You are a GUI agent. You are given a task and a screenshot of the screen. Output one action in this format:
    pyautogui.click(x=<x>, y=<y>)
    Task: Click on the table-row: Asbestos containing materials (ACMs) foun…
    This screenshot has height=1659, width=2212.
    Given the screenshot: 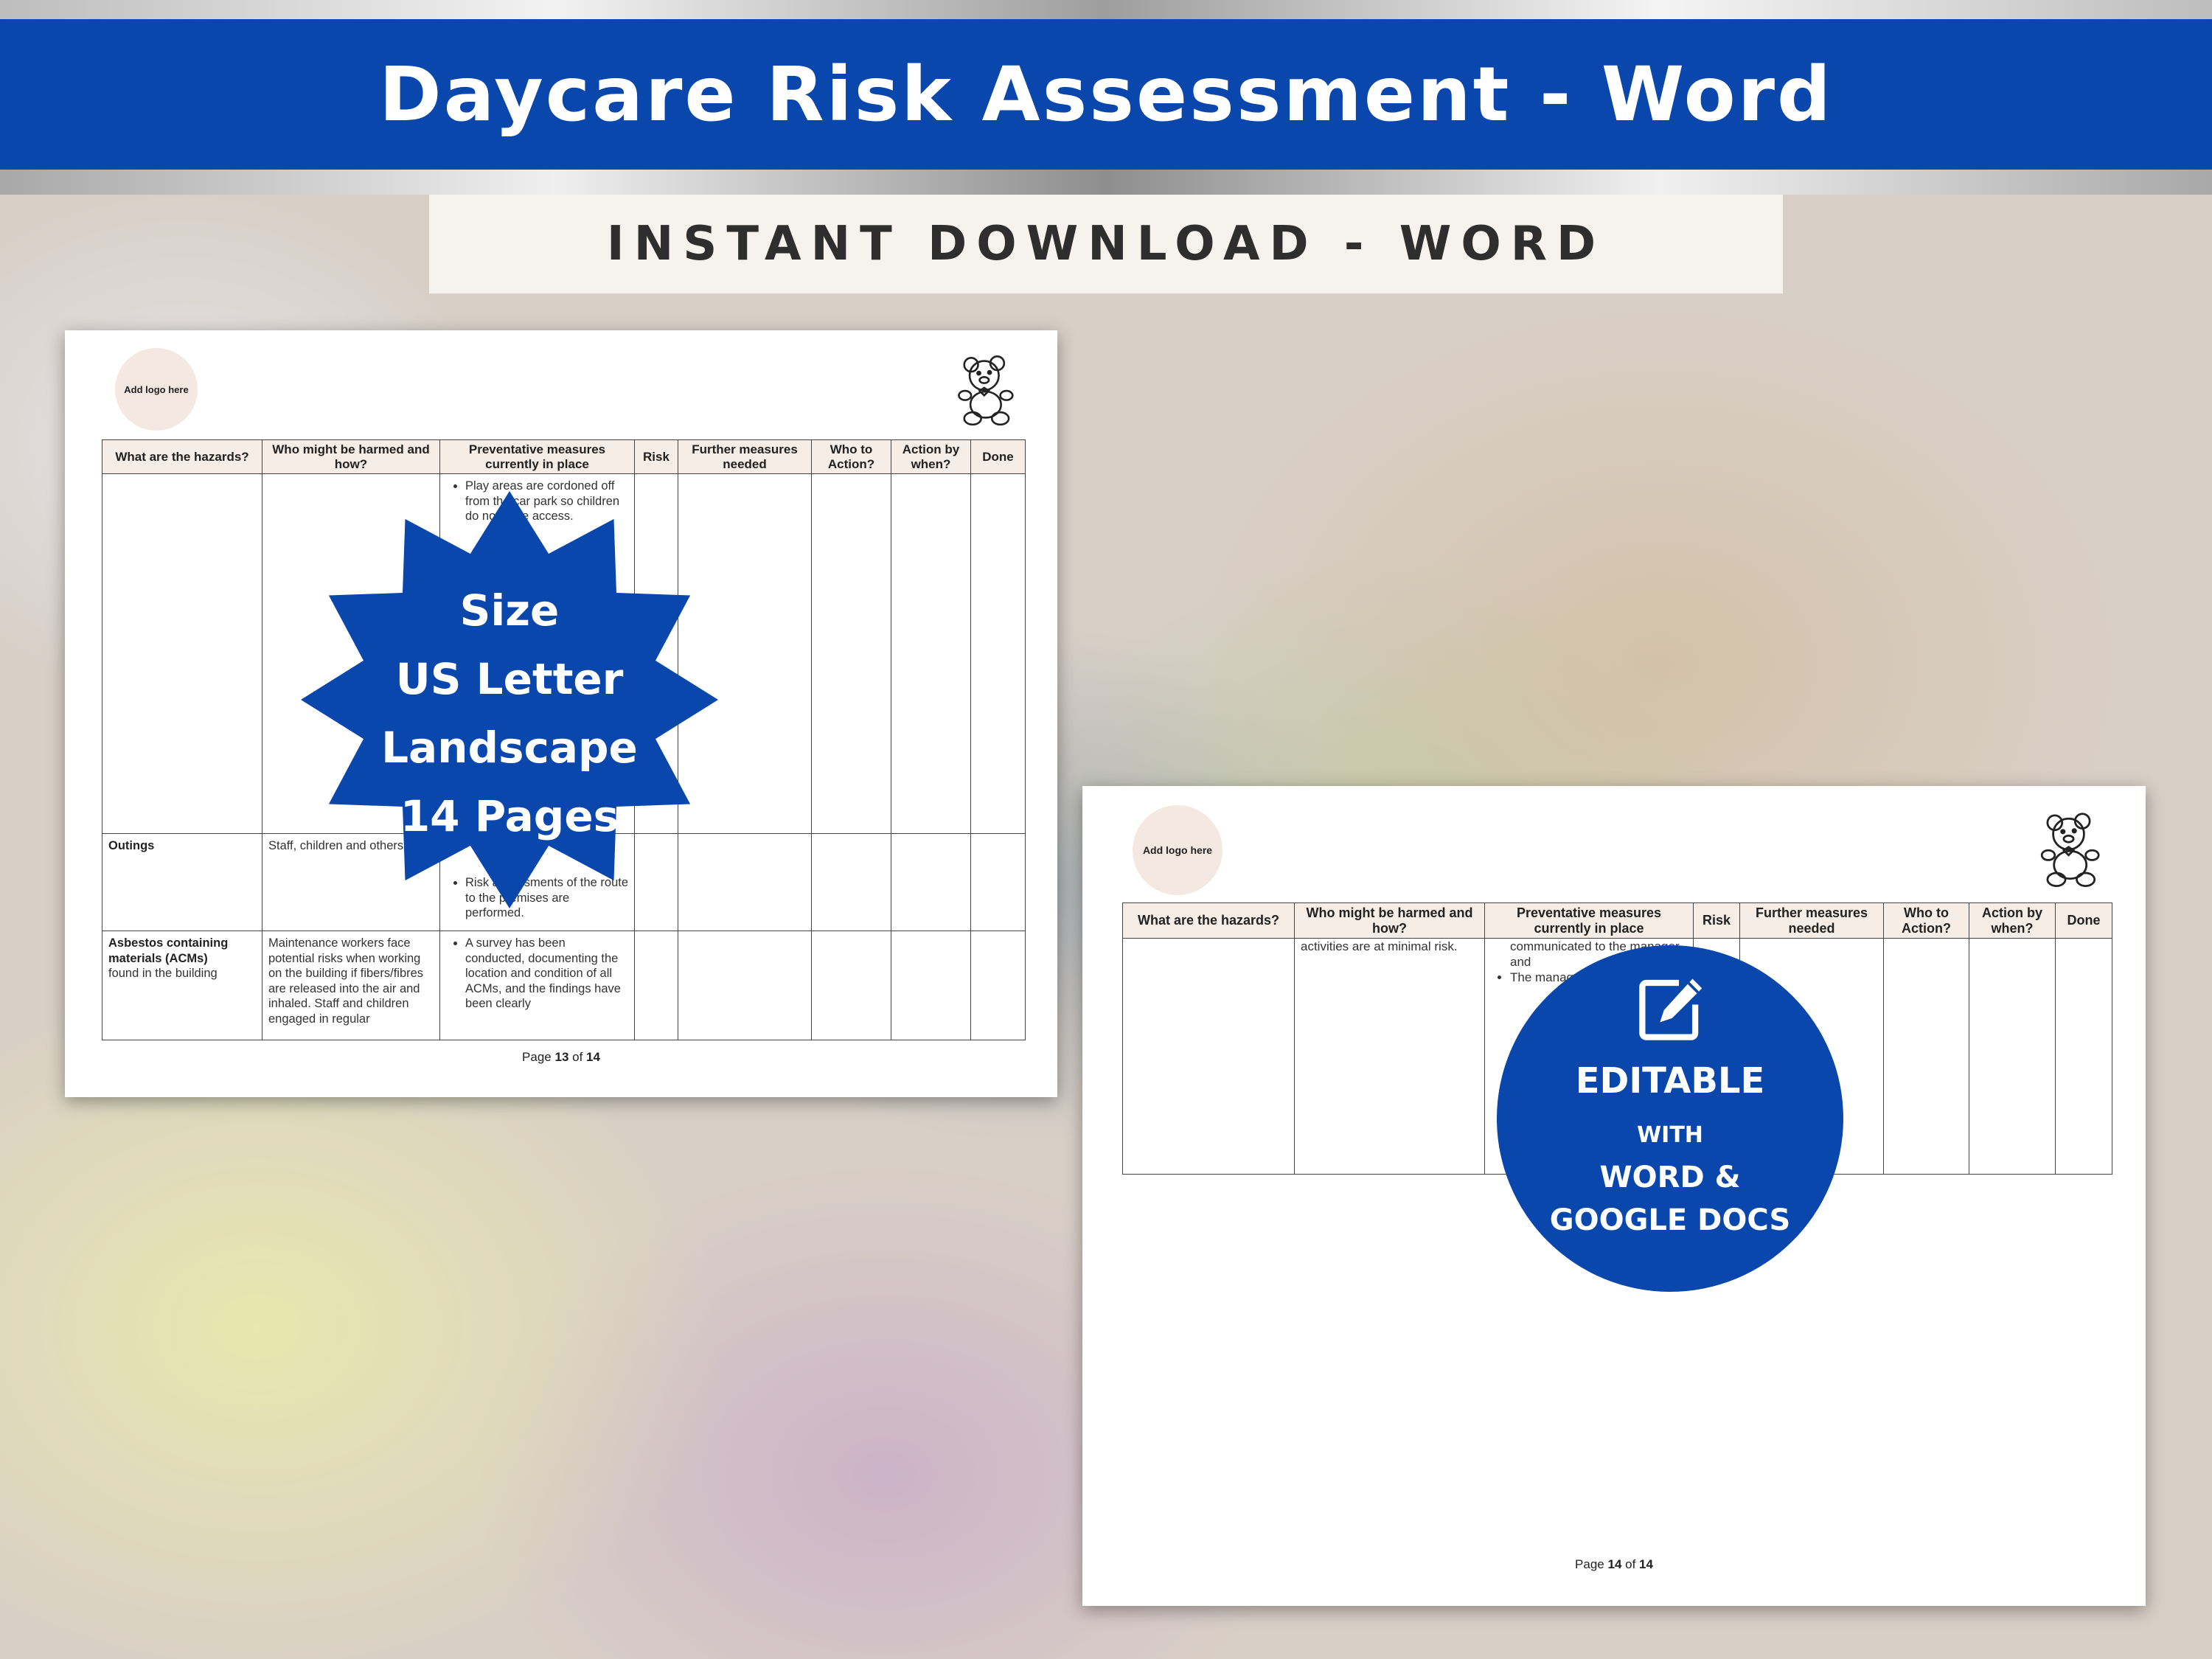 What is the action you would take?
    pyautogui.click(x=564, y=985)
    